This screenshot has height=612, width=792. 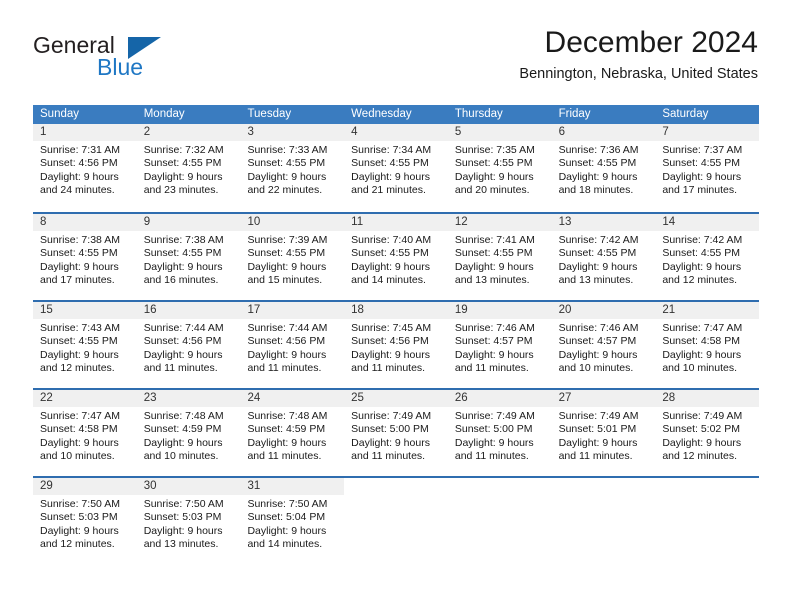 What do you see at coordinates (597, 429) in the screenshot?
I see `sunset-text: Sunset: 5:01 PM` at bounding box center [597, 429].